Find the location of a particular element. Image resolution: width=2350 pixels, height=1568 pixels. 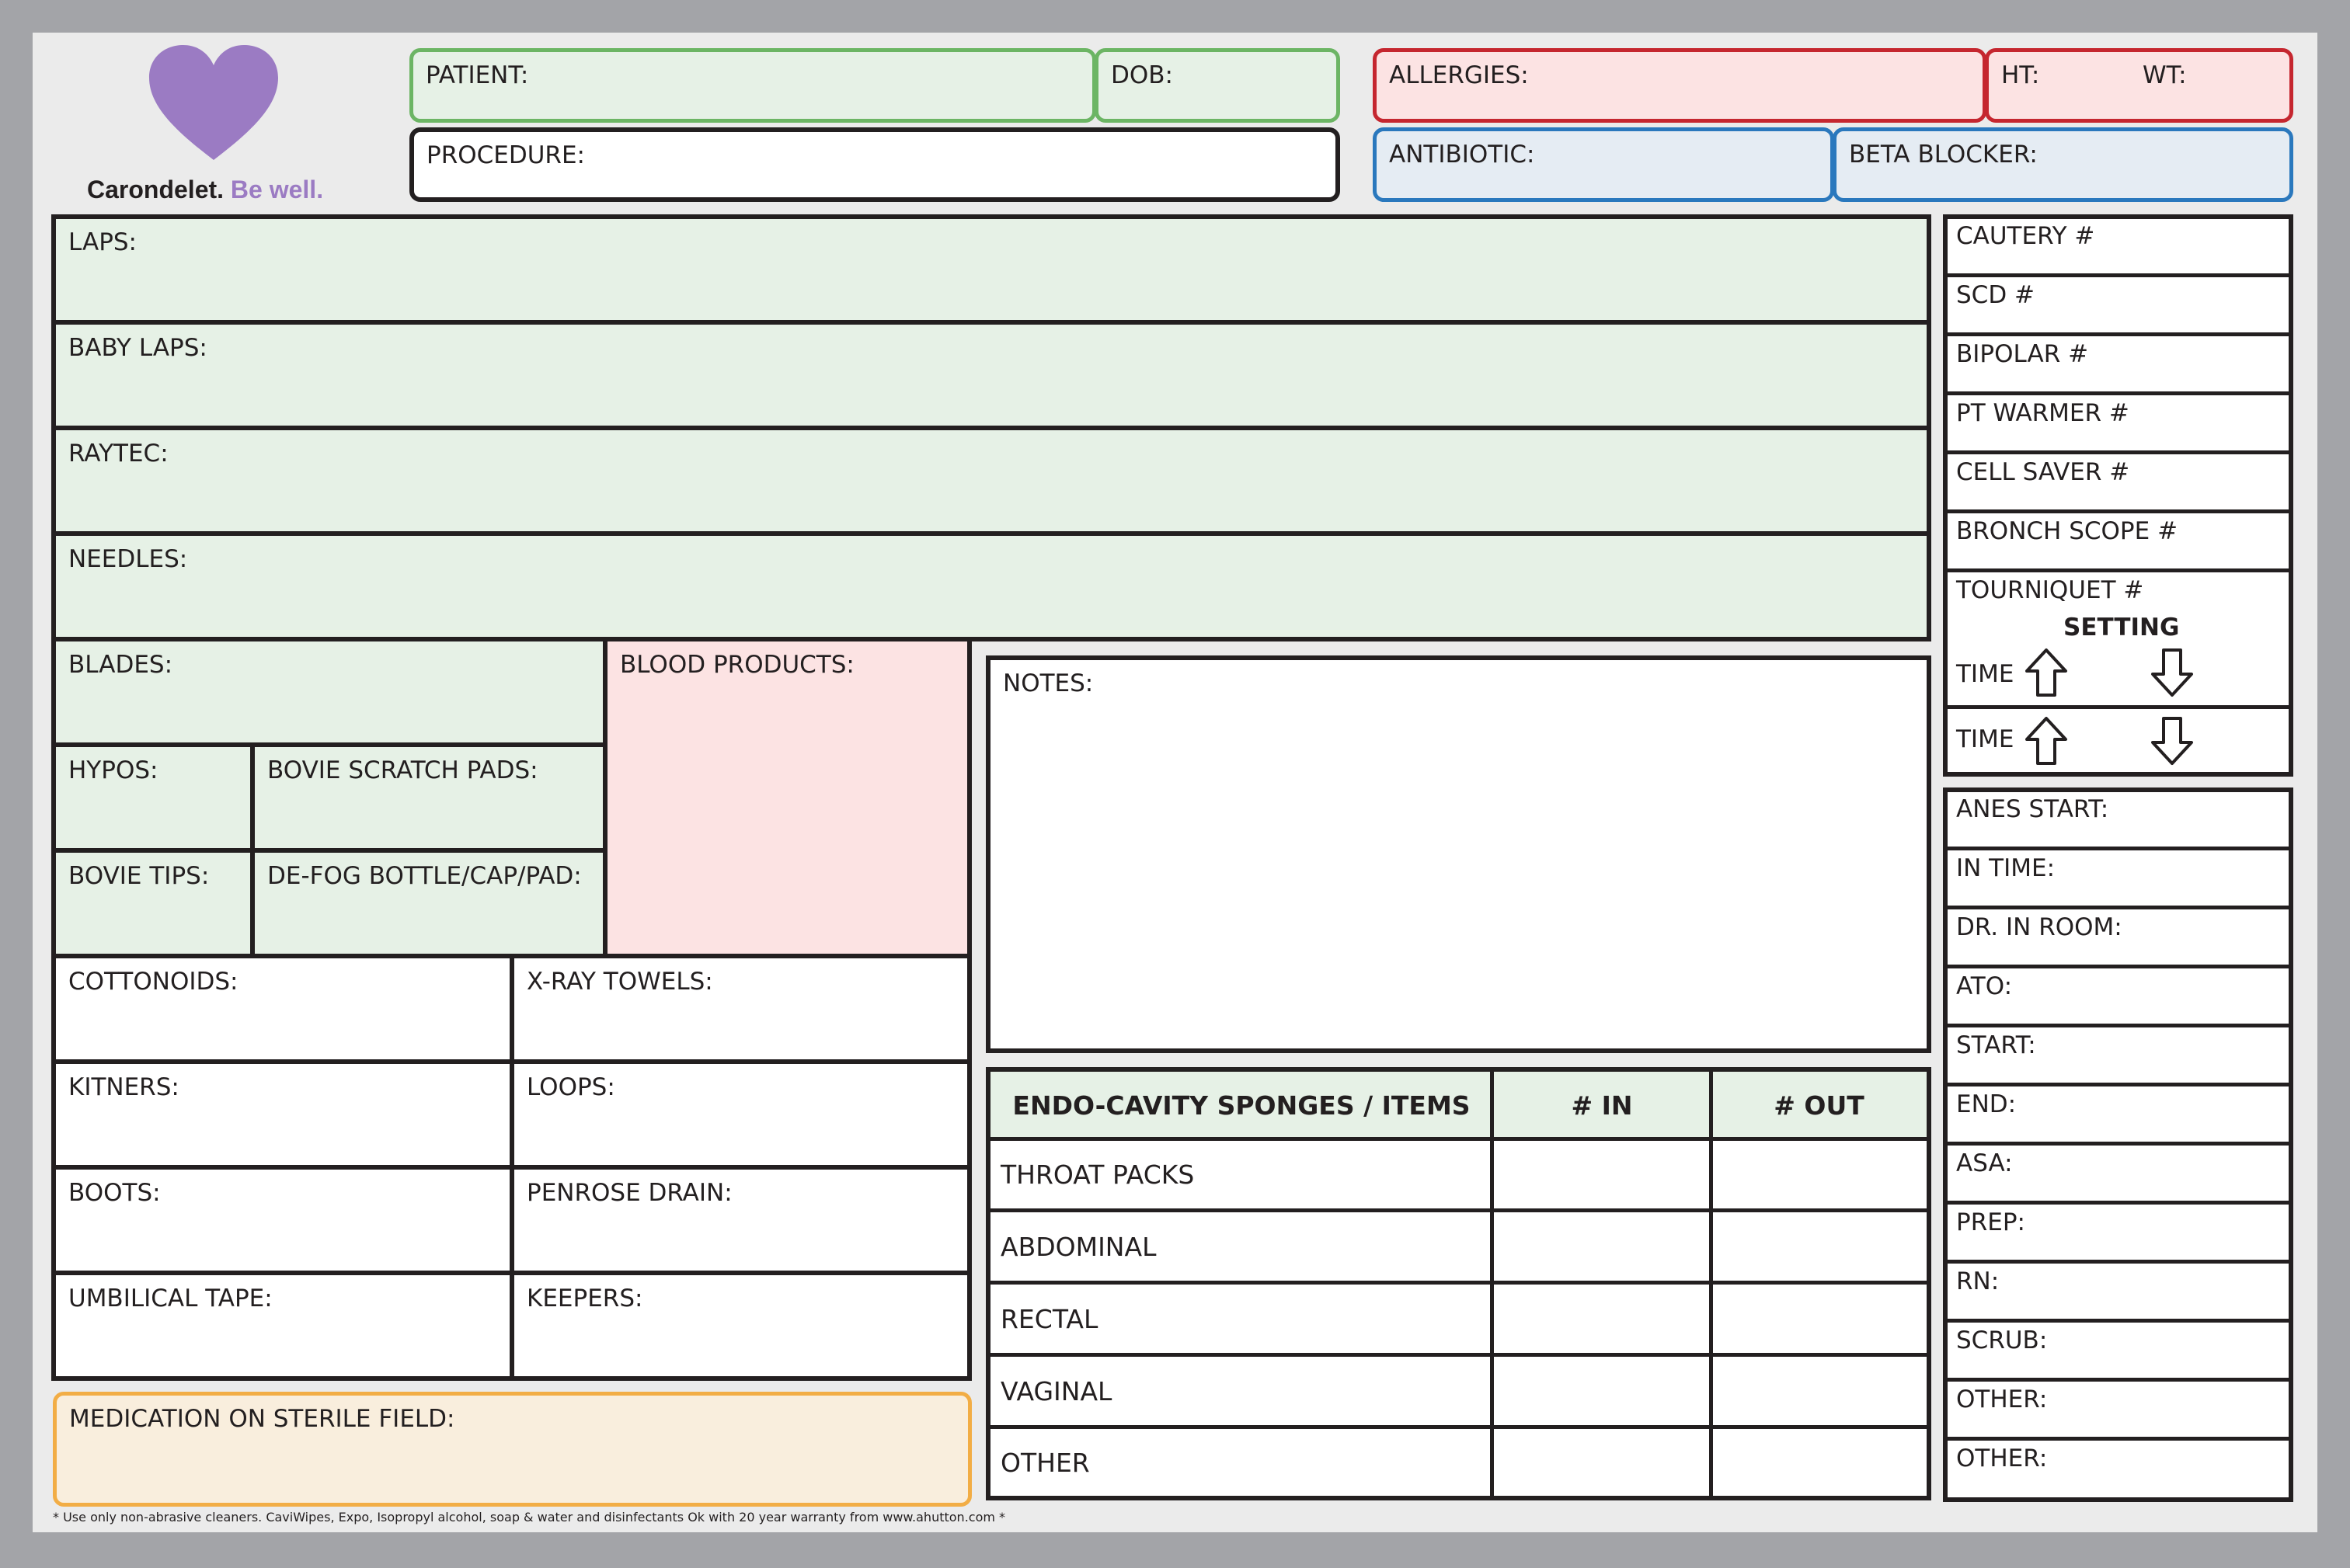

tourniquet-label: TOURNIQUET # is located at coordinates (2050, 590).